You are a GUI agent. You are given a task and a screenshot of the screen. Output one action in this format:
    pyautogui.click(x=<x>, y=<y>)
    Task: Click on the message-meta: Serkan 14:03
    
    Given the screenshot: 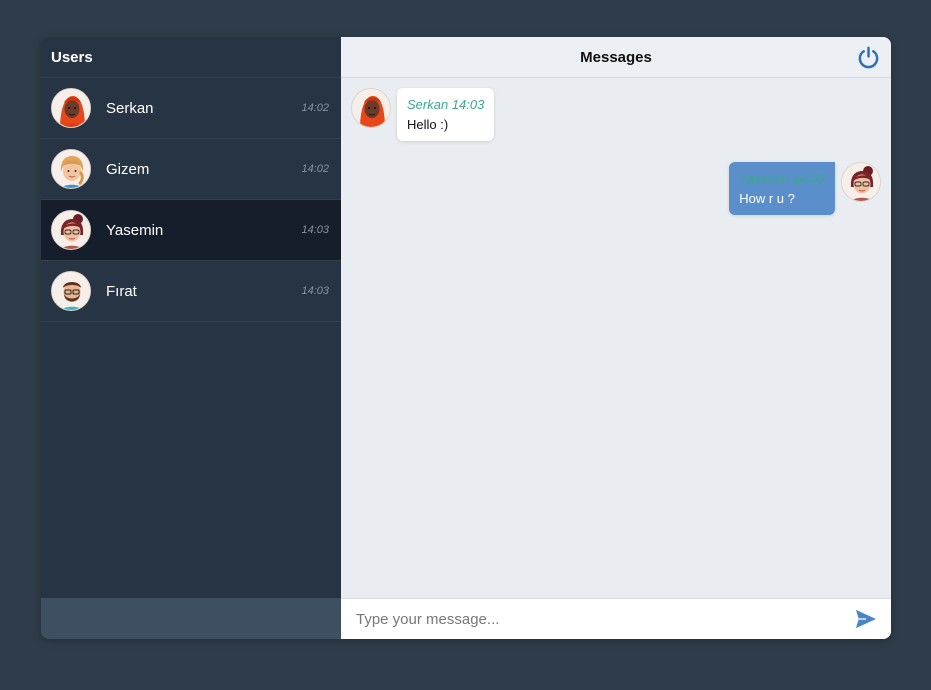 What is the action you would take?
    pyautogui.click(x=446, y=104)
    